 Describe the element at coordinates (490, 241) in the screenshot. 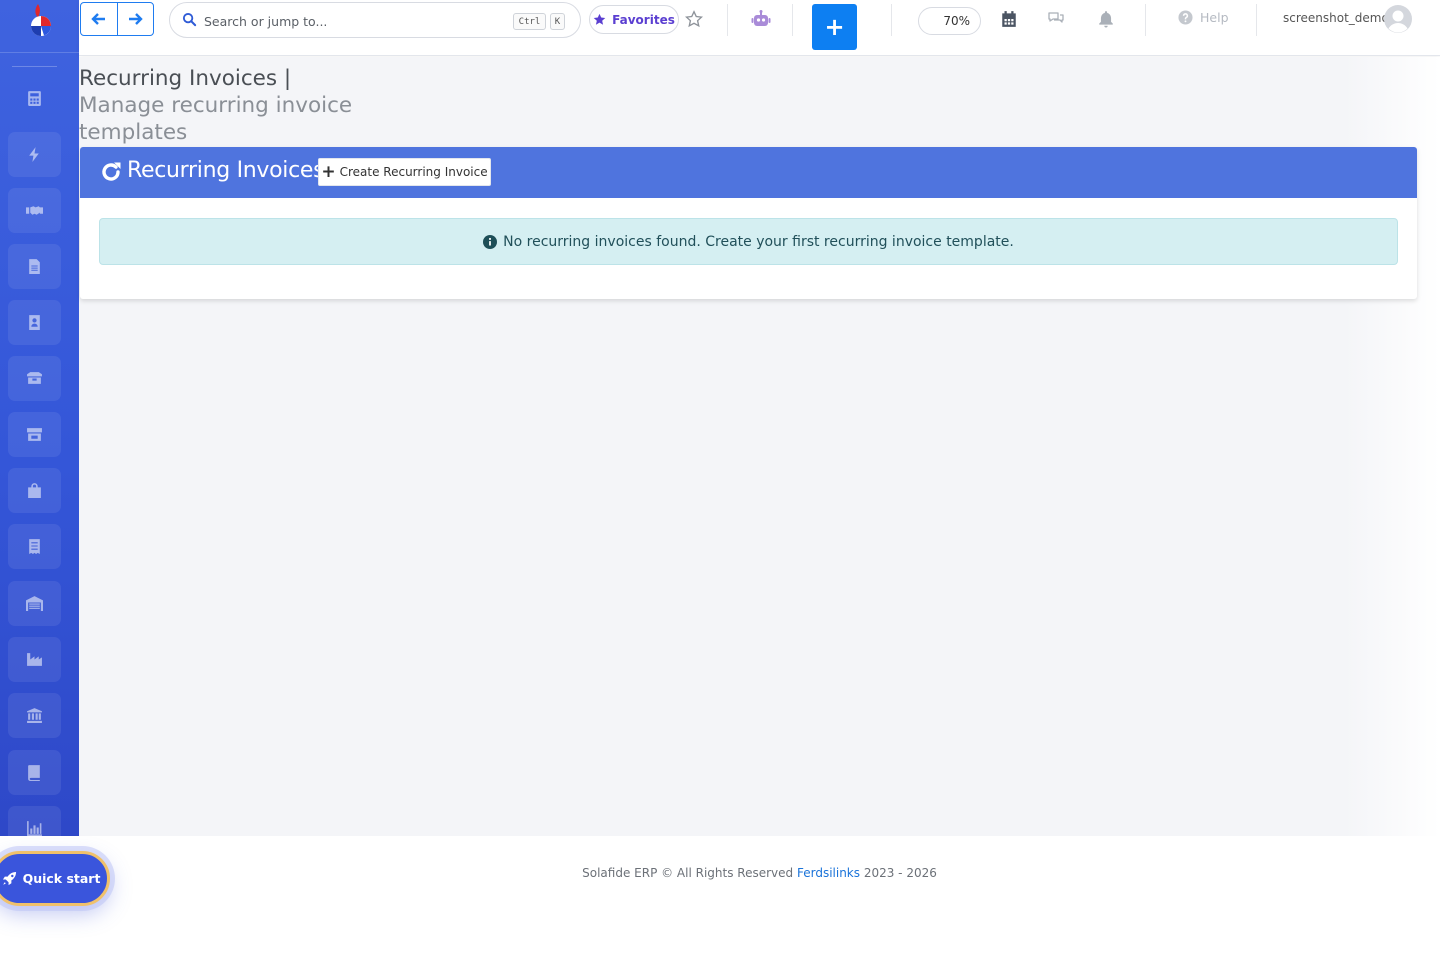

I see `info-circle-icon` at that location.